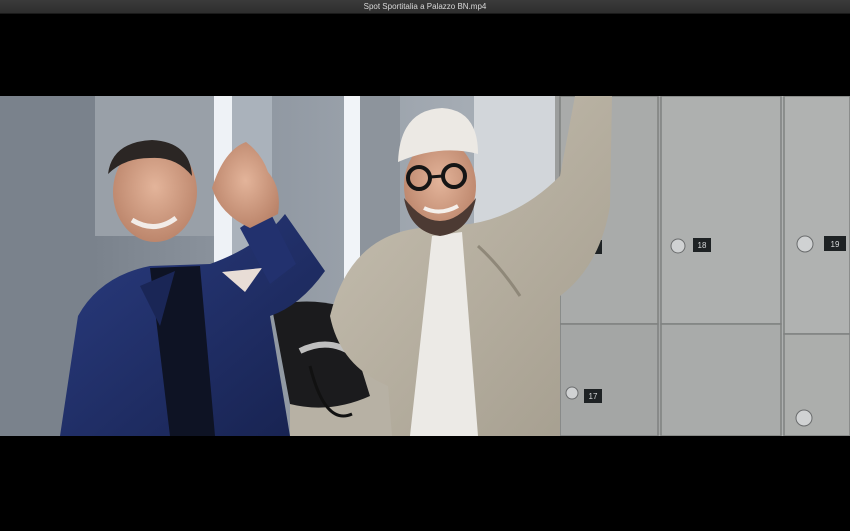 The height and width of the screenshot is (531, 850). I want to click on locker-number-17: 17, so click(593, 396).